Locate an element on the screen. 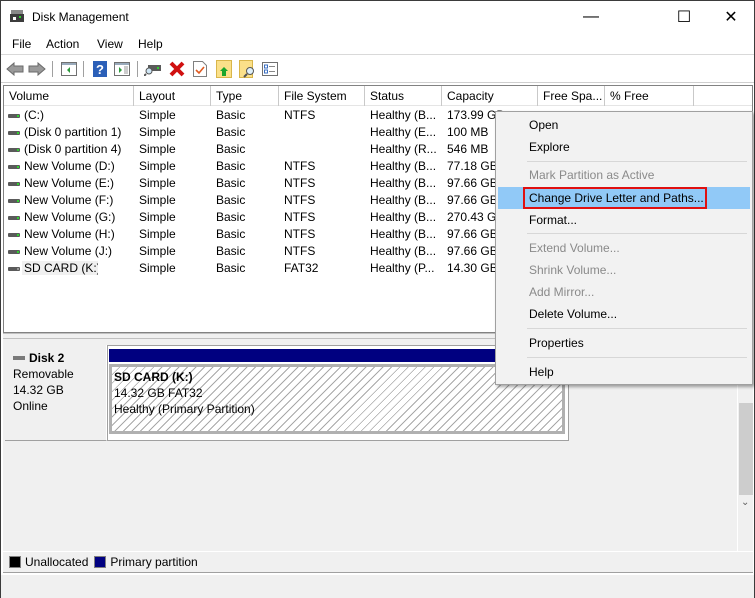 The height and width of the screenshot is (598, 755). legend-primary-partition: Primary partition is located at coordinates (154, 562).